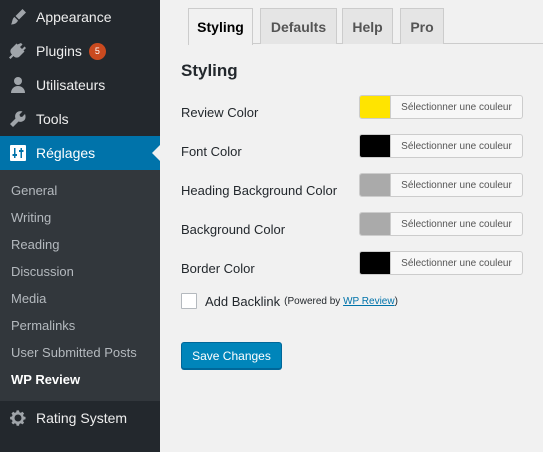 The height and width of the screenshot is (452, 543). Describe the element at coordinates (59, 51) in the screenshot. I see `menu-item-label: Plugins` at that location.